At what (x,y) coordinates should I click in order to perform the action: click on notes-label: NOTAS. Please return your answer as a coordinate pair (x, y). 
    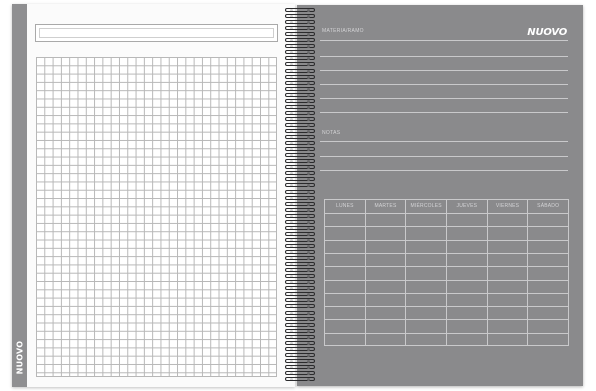
    Looking at the image, I should click on (331, 133).